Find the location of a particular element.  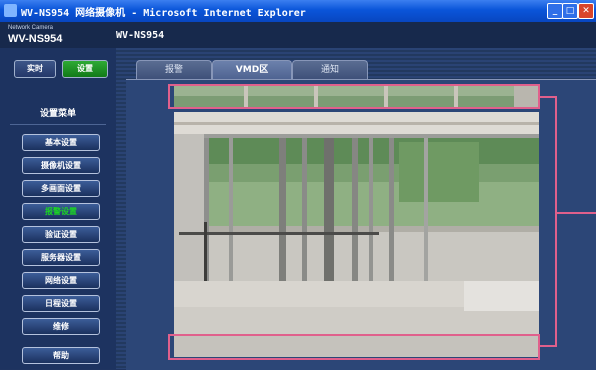

ie-icon is located at coordinates (10, 10).